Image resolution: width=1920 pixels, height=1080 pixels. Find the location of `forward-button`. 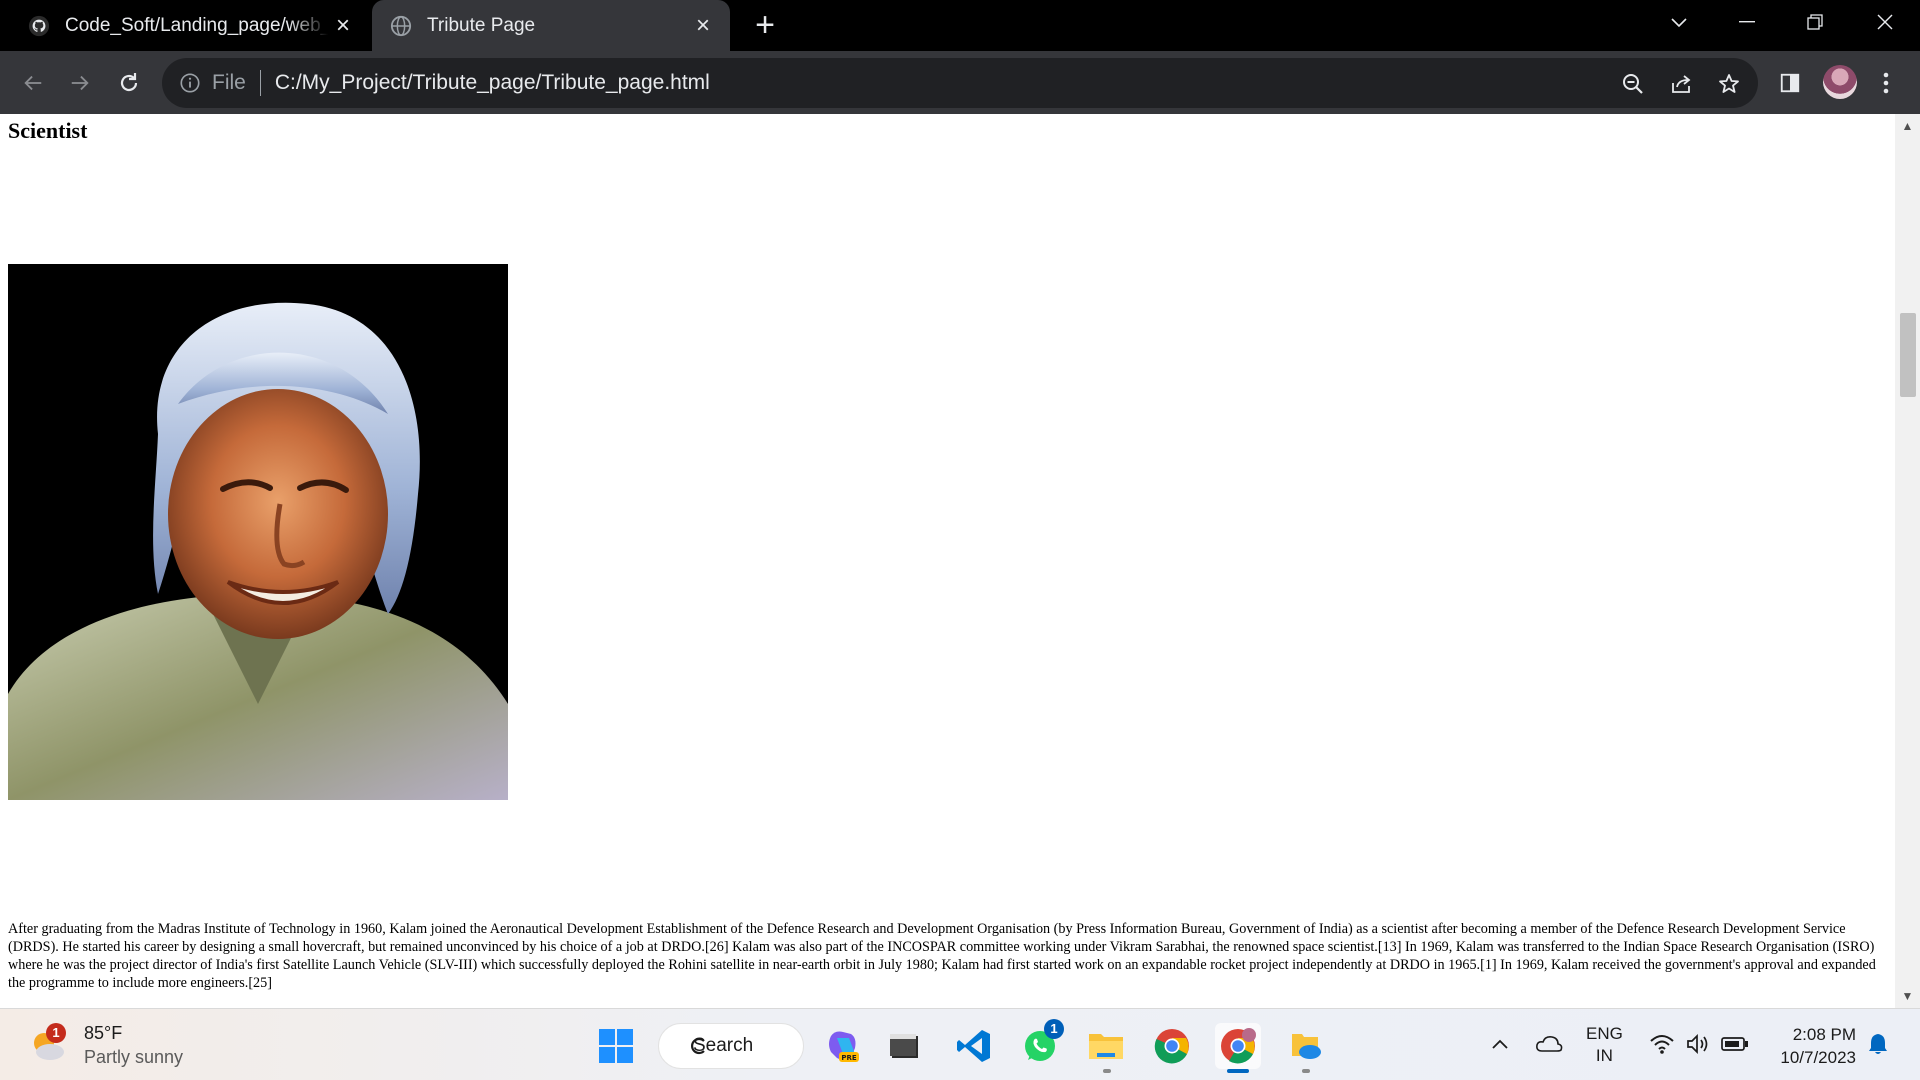

forward-button is located at coordinates (80, 83).